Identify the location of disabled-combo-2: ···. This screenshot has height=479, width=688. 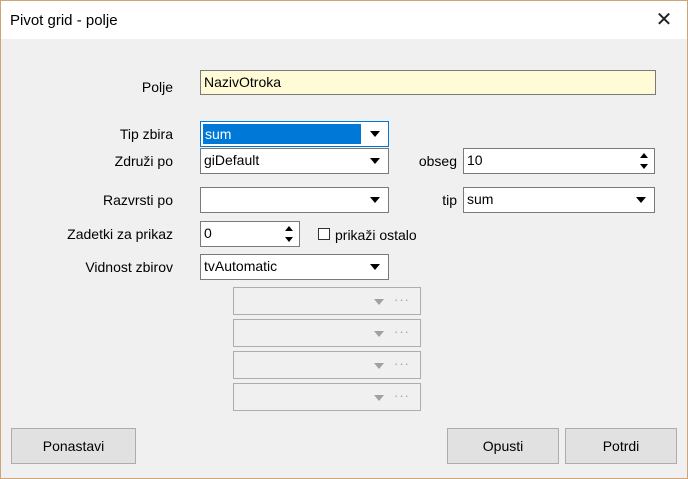
(327, 333).